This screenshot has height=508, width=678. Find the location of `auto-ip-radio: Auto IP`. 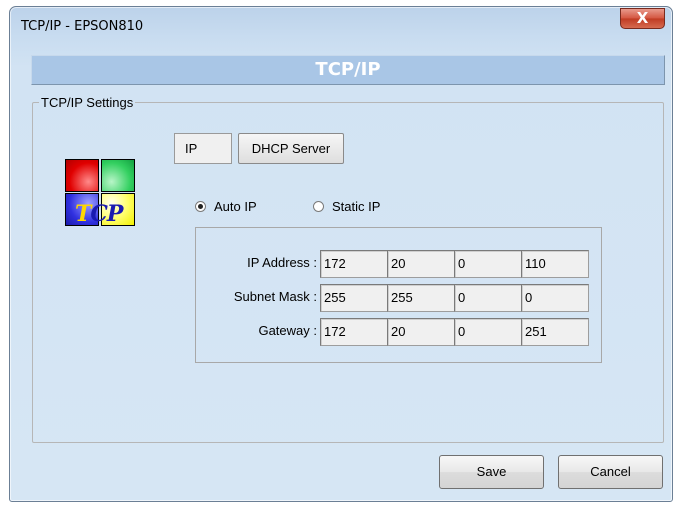

auto-ip-radio: Auto IP is located at coordinates (226, 206).